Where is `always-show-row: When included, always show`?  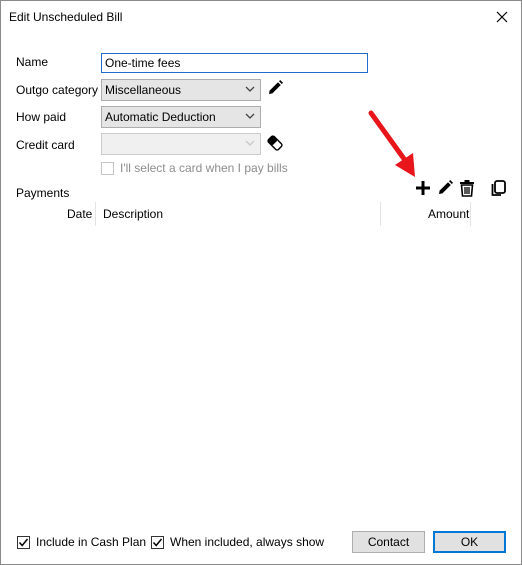
always-show-row: When included, always show is located at coordinates (237, 542).